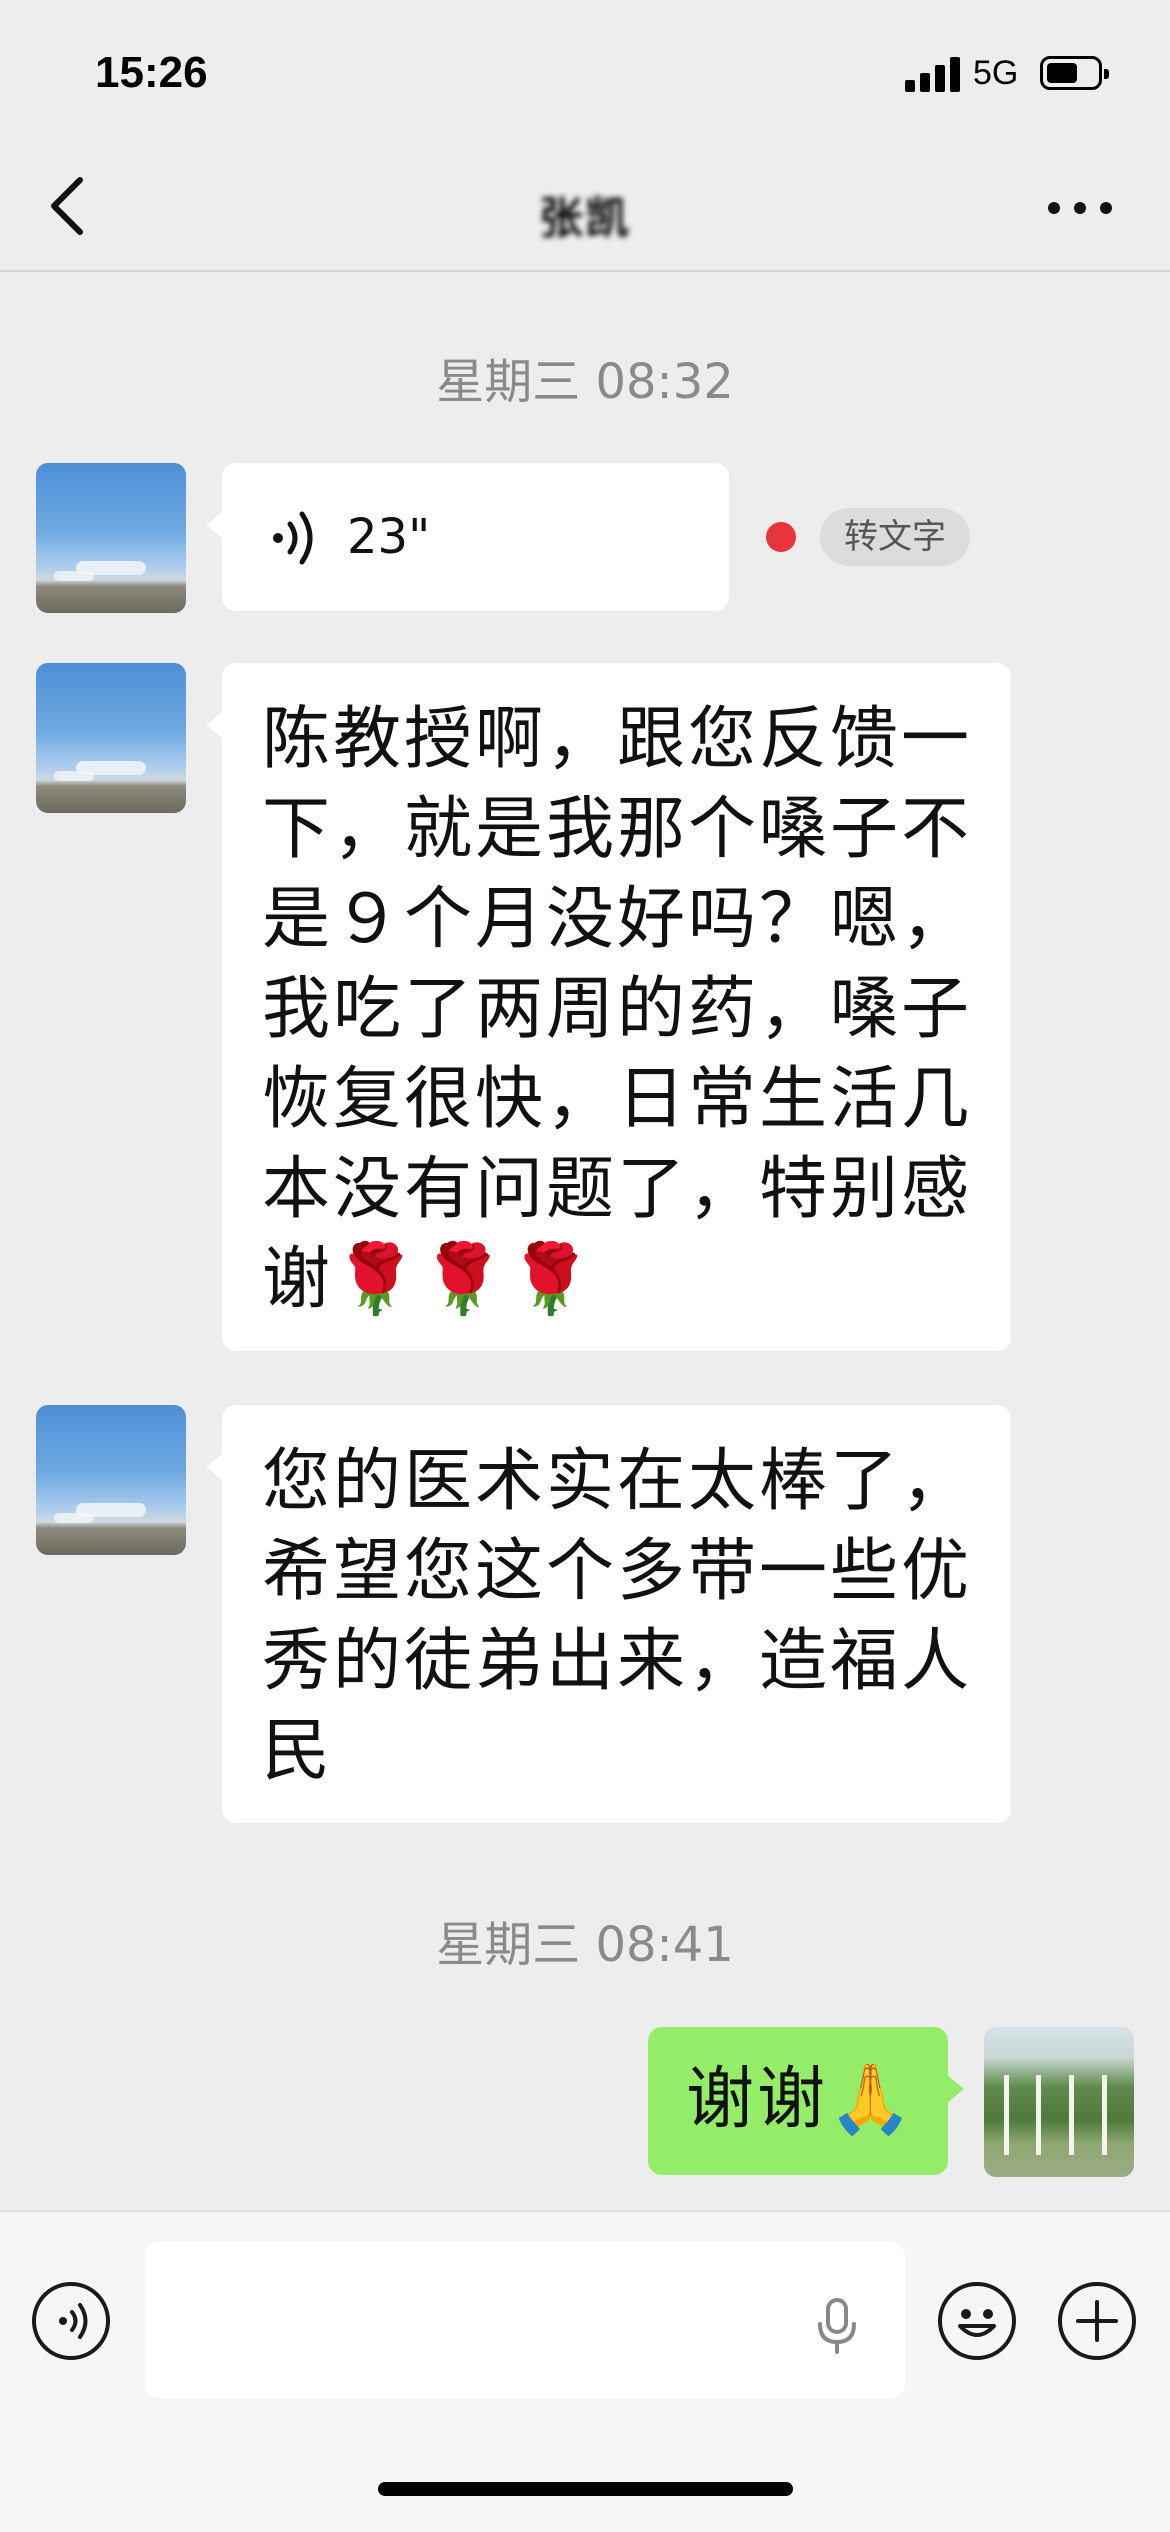  Describe the element at coordinates (293, 538) in the screenshot. I see `voice-wave-icon` at that location.